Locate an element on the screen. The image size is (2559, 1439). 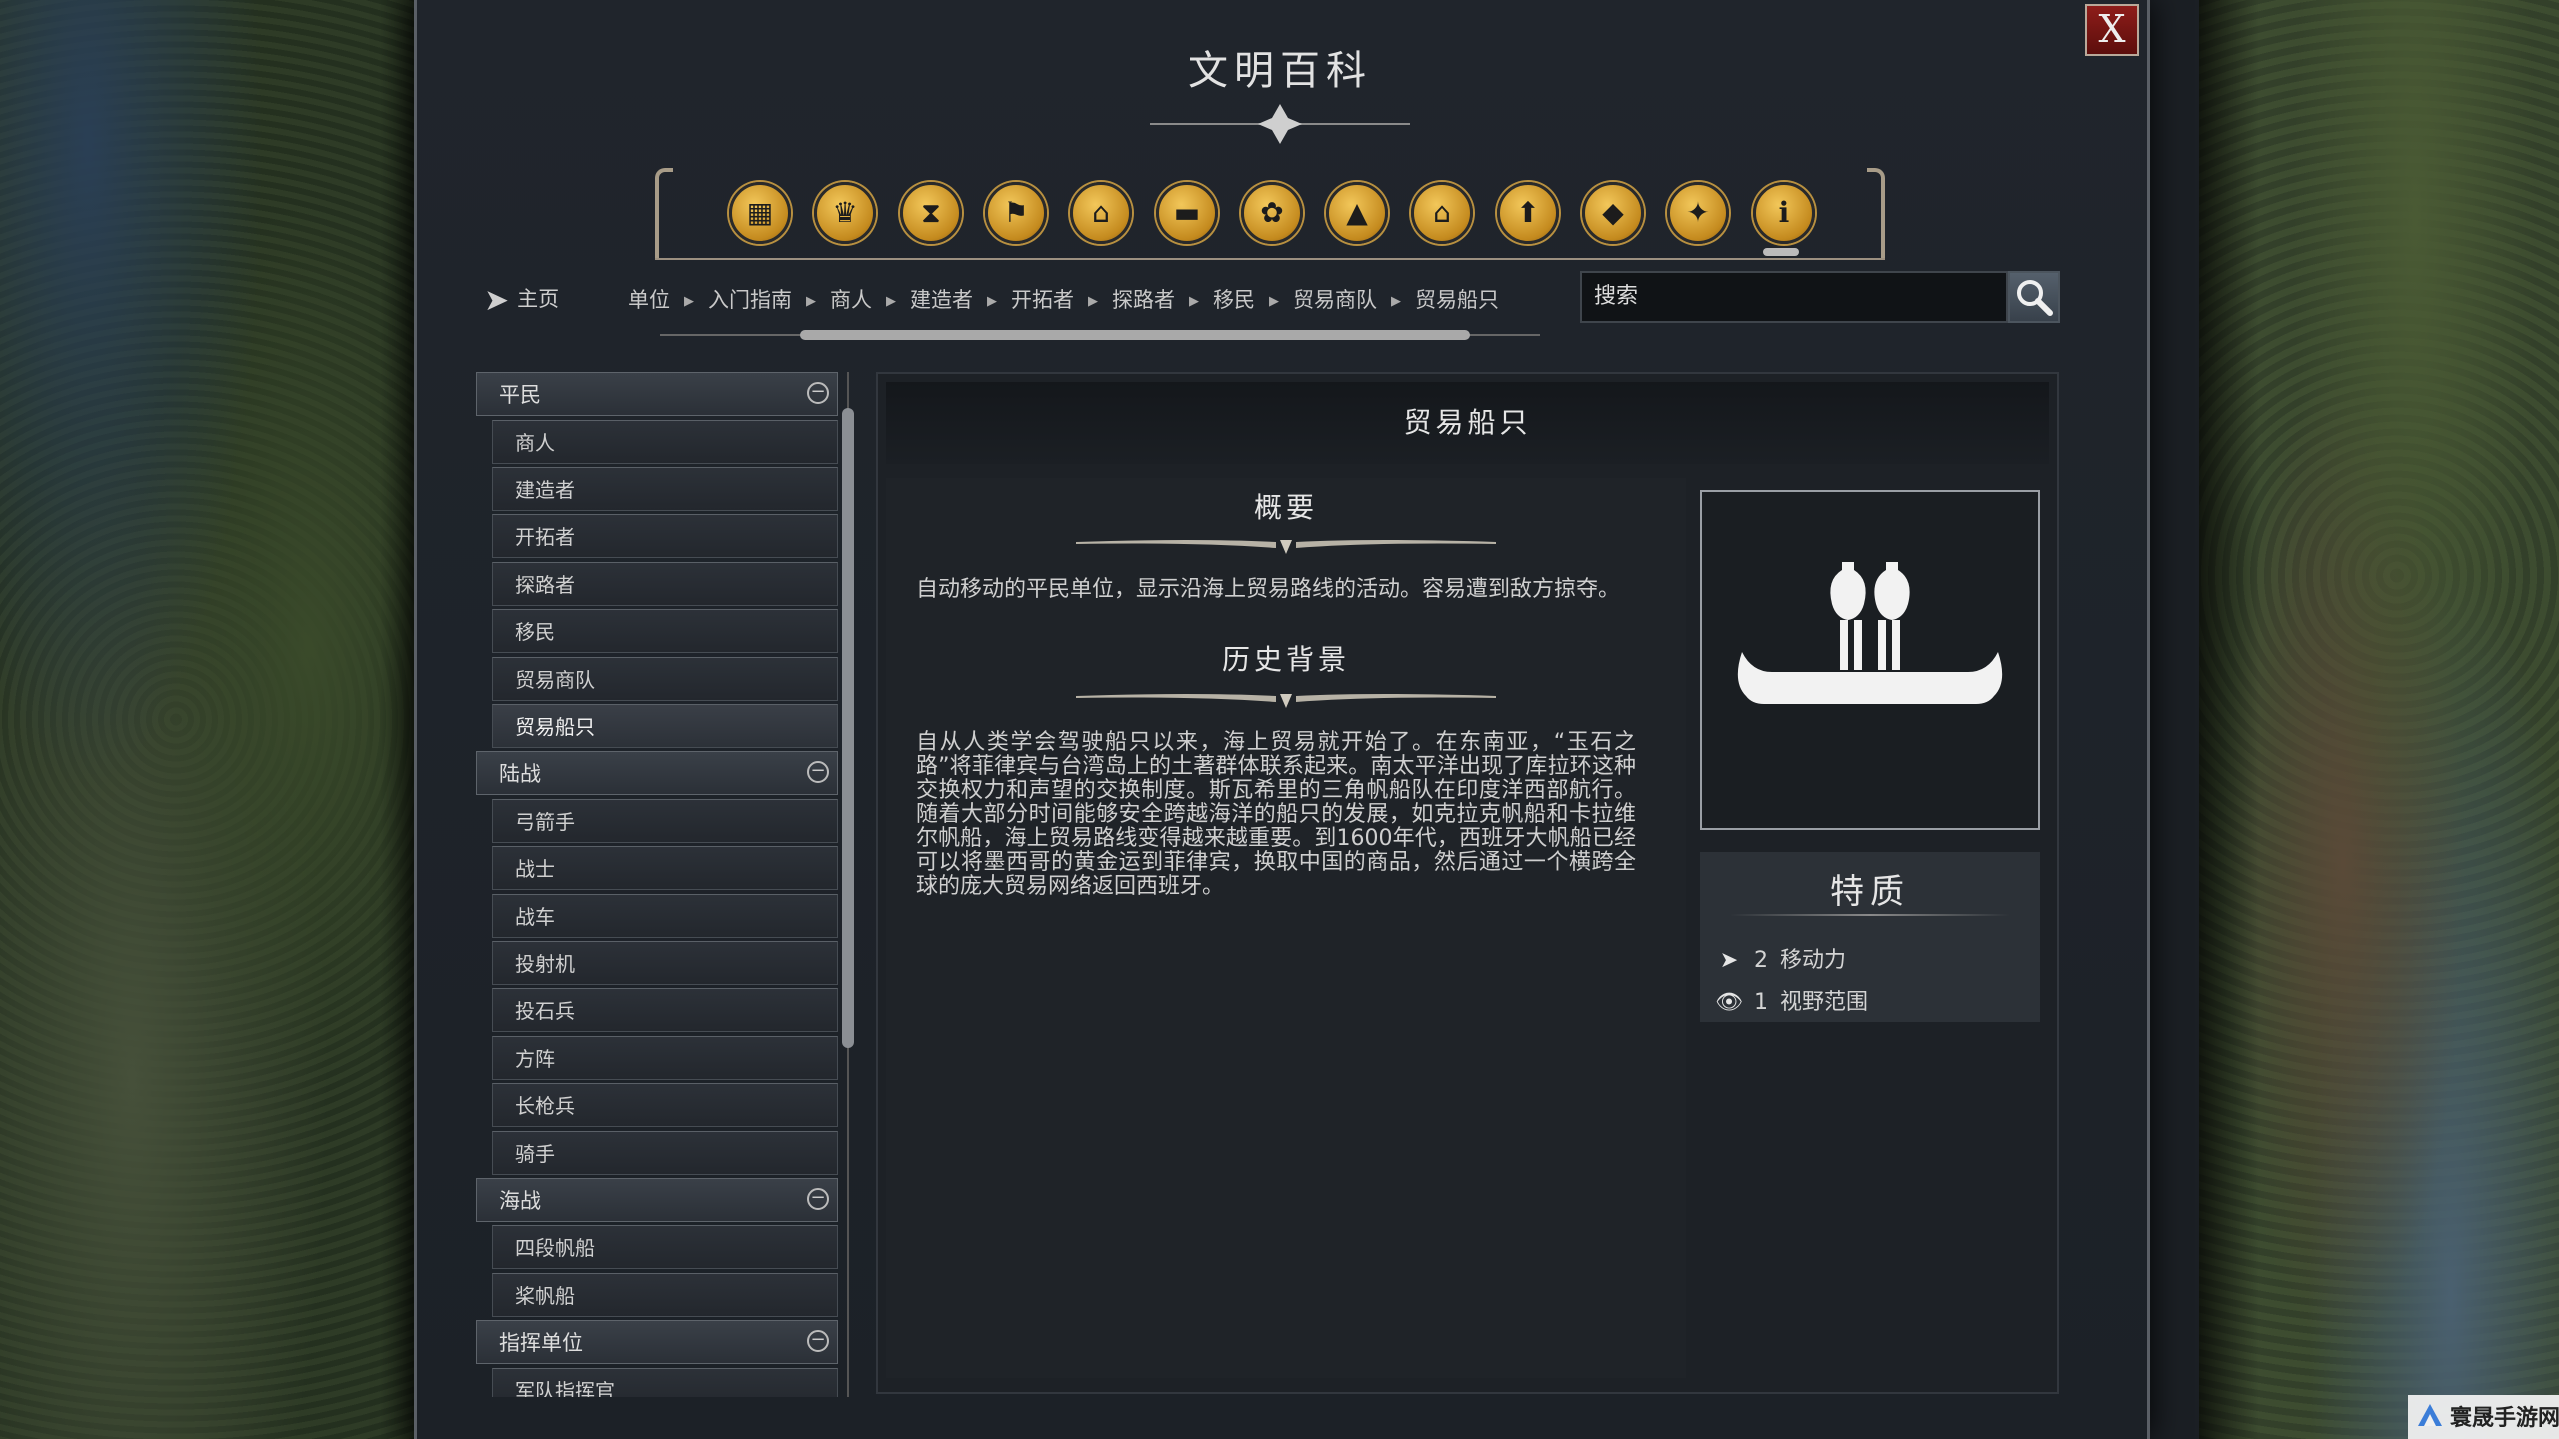
list-group-header: 陆战 − is located at coordinates (657, 773).